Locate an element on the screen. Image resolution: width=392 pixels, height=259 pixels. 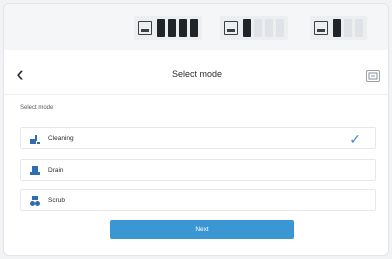
option-label: Drain is located at coordinates (56, 170).